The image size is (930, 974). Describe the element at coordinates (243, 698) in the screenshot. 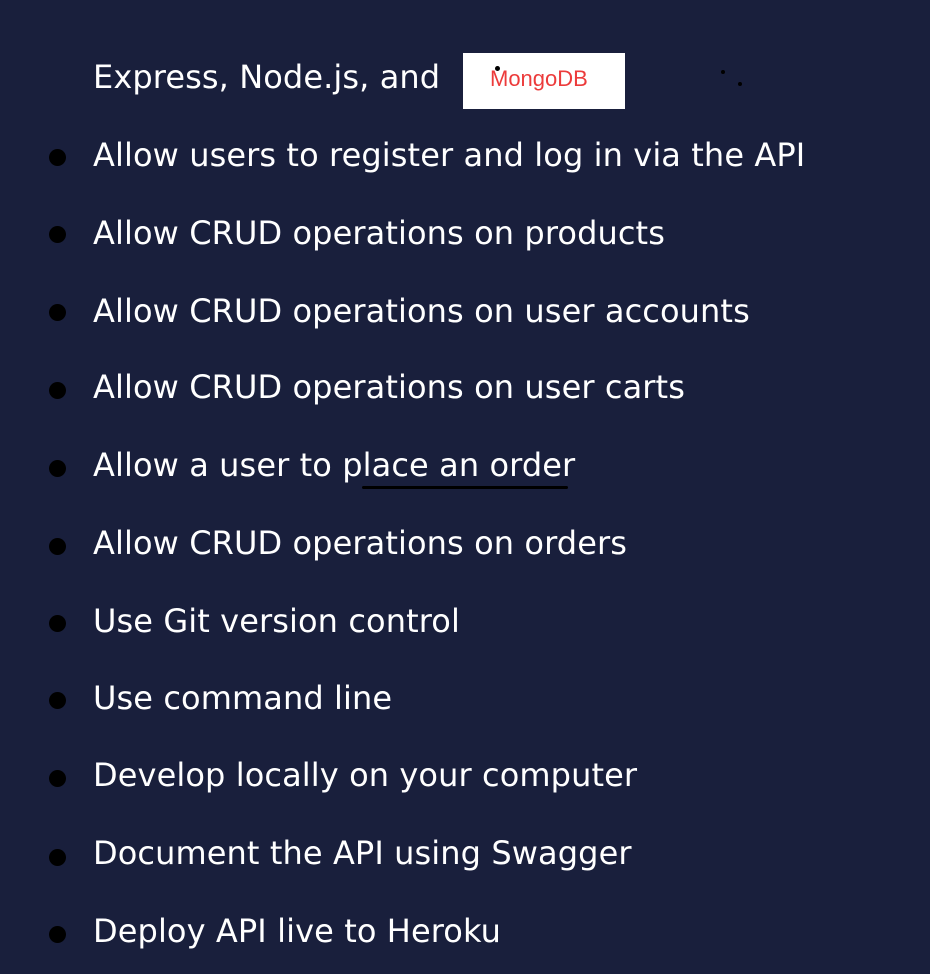

I see `list-item: Use command line` at that location.